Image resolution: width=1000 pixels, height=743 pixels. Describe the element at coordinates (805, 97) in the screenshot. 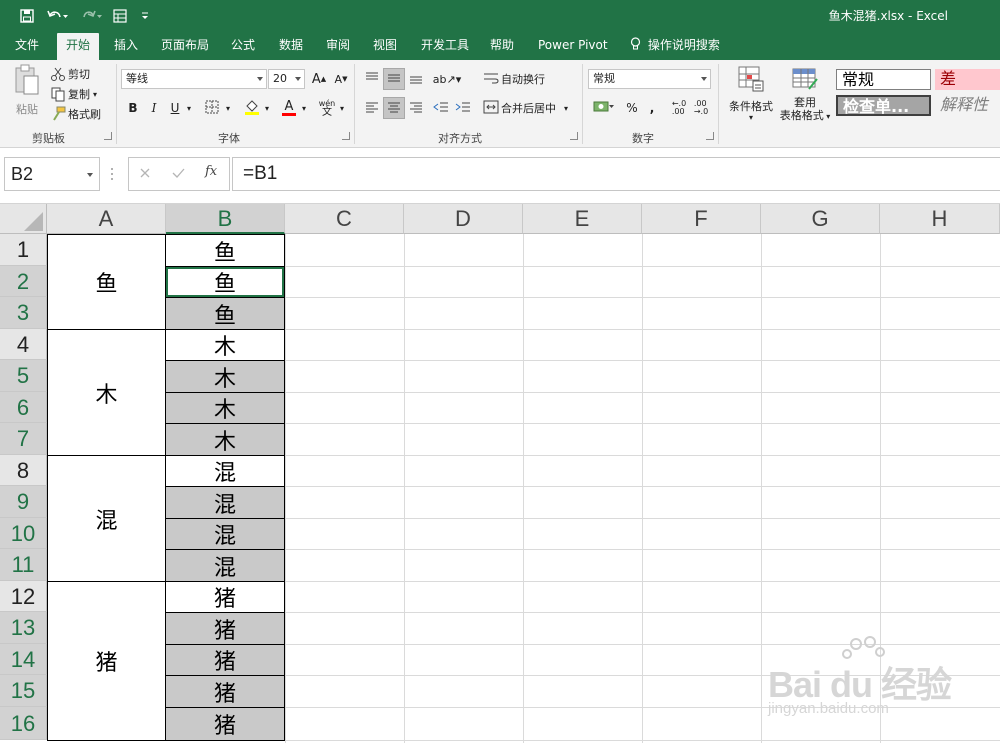

I see `format-as-table-button: 套用 表格格式 ▾` at that location.